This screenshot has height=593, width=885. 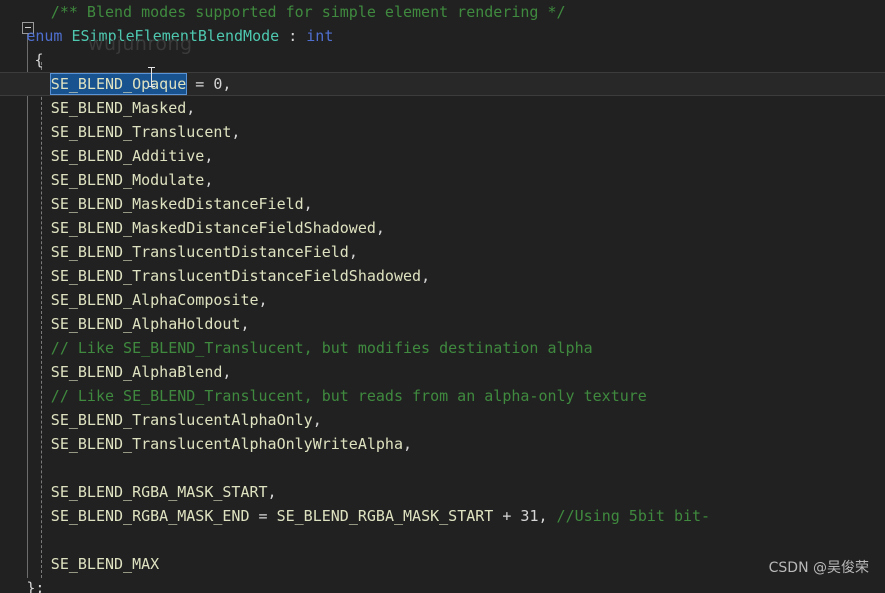 What do you see at coordinates (442, 324) in the screenshot?
I see `code-line: SE_BLEND_AlphaHoldout,` at bounding box center [442, 324].